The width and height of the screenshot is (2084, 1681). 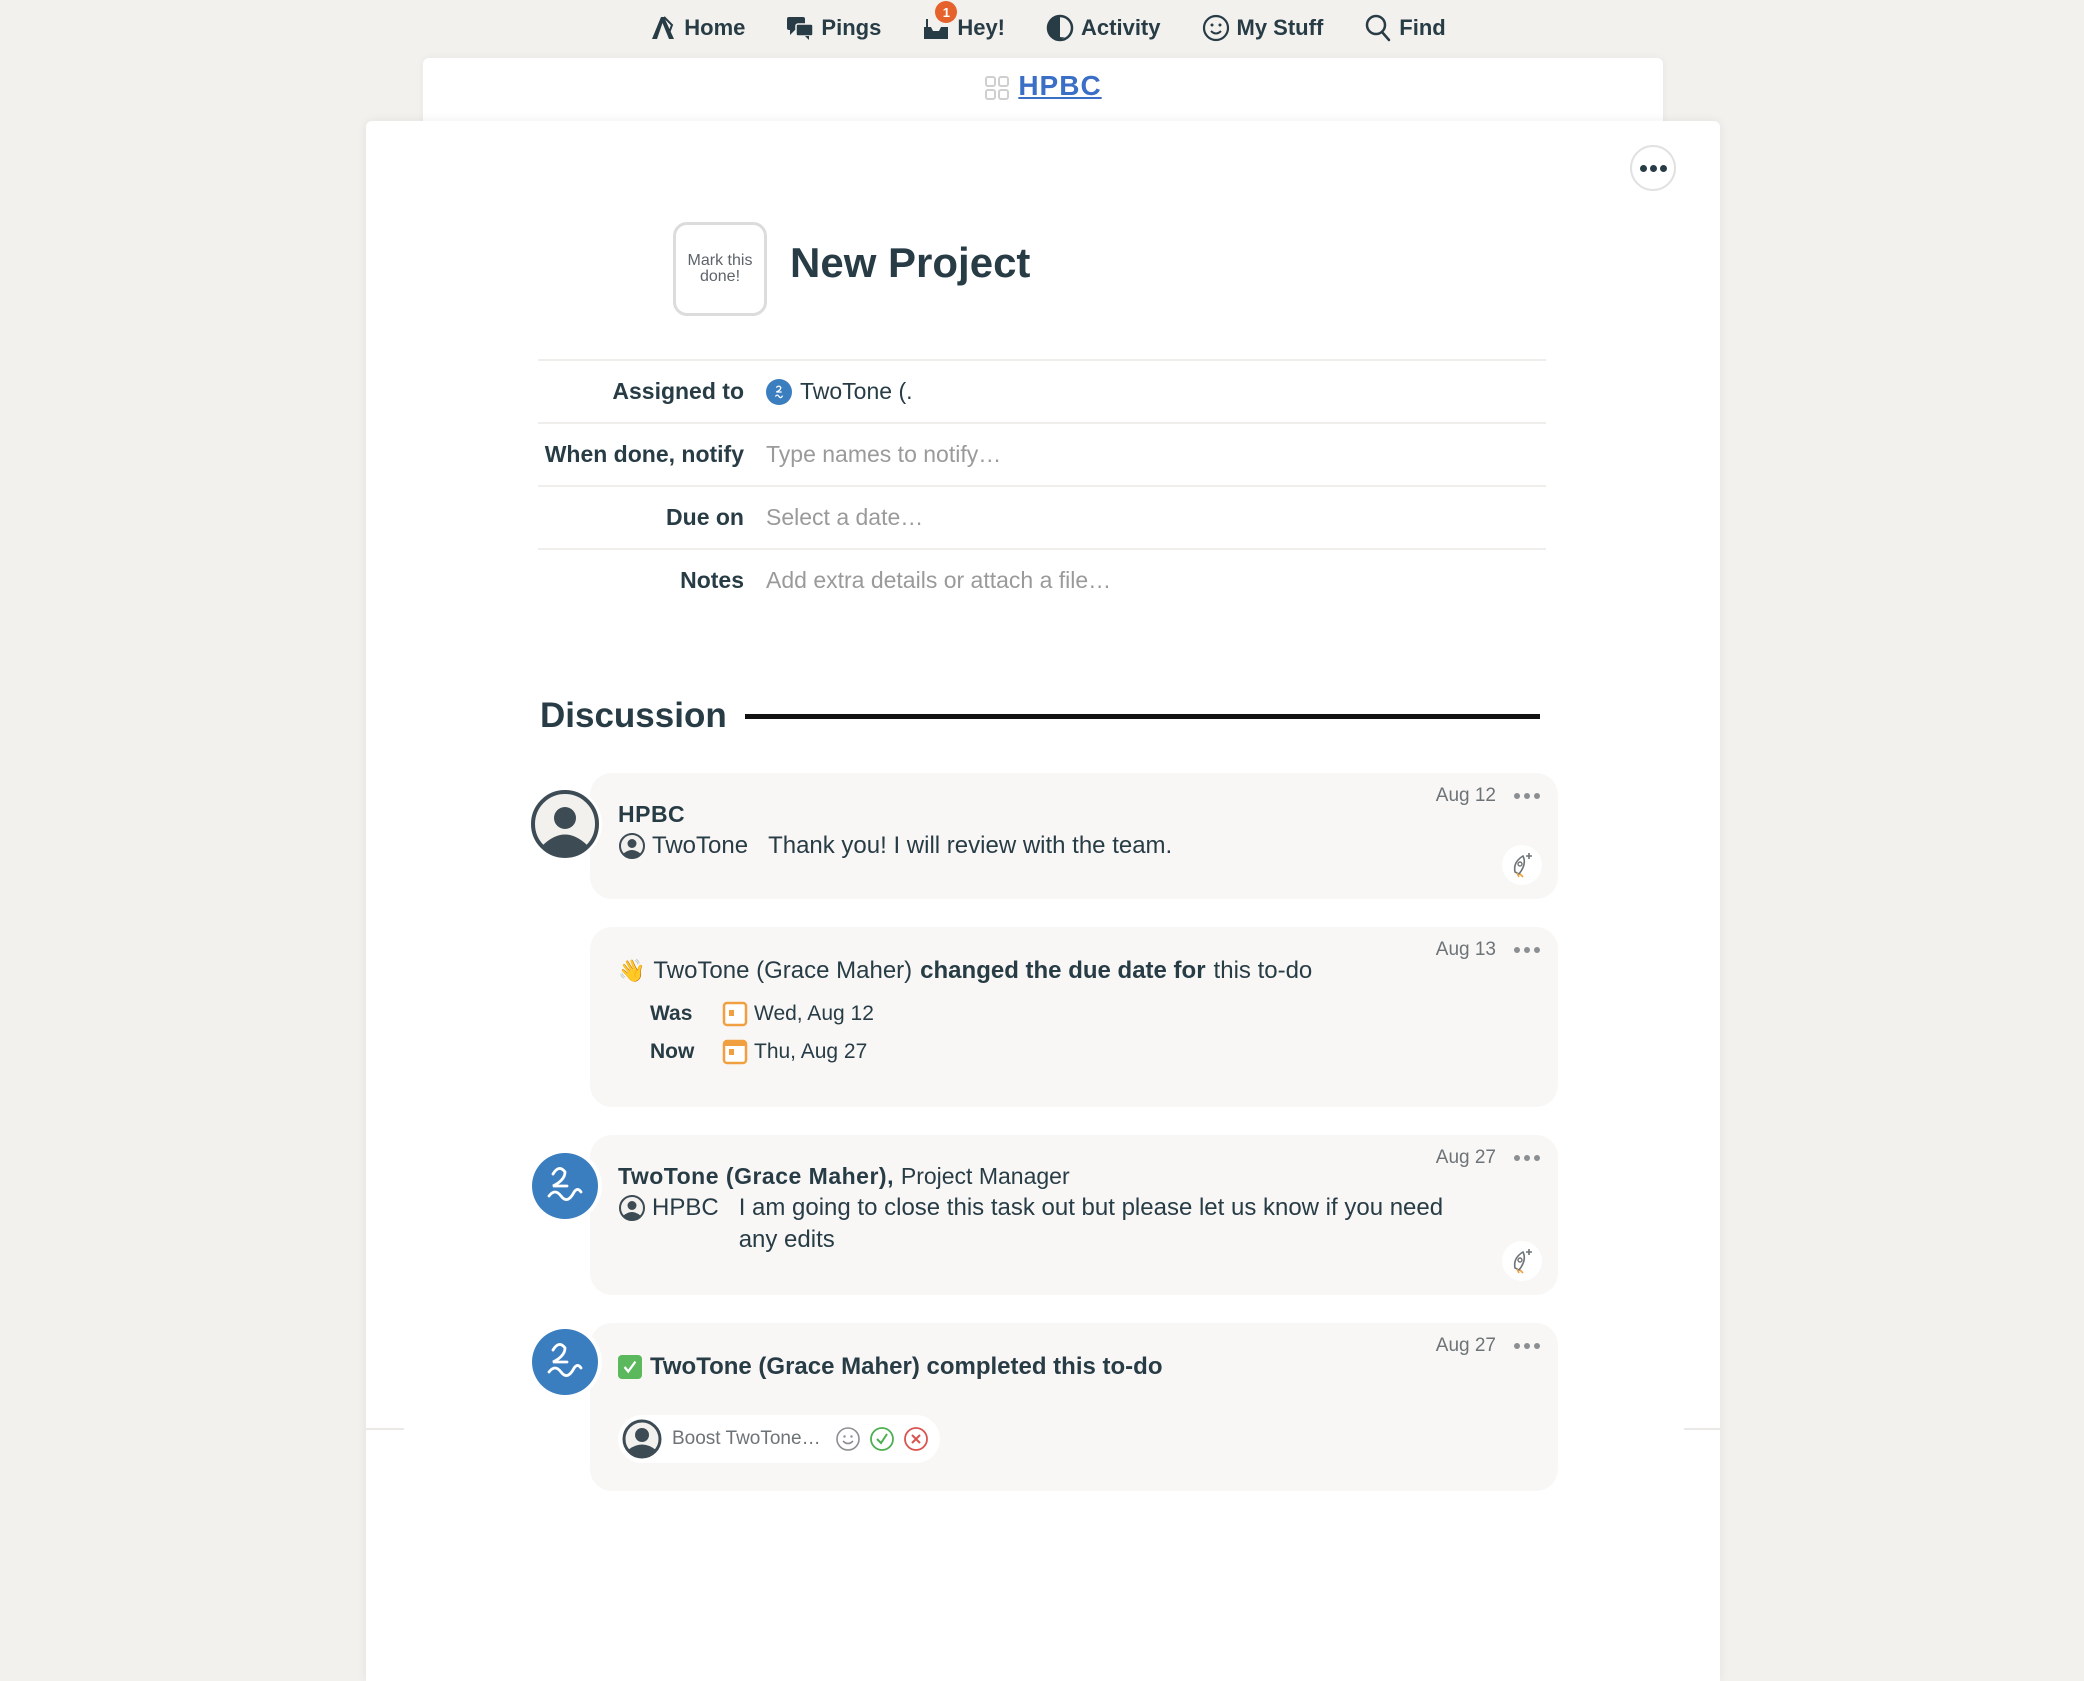 I want to click on wave-hand-icon: 👋, so click(x=632, y=970).